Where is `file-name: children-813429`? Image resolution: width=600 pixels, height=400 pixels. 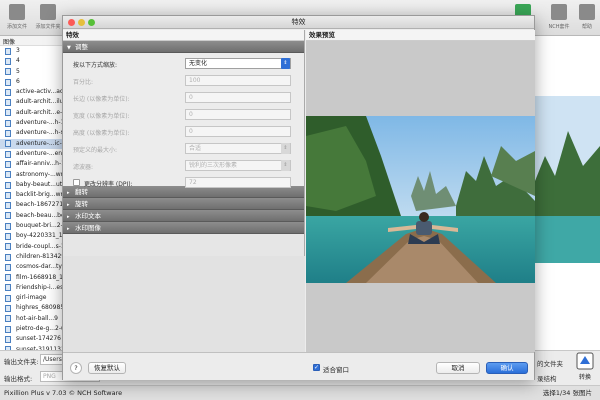 file-name: children-813429 is located at coordinates (39, 256).